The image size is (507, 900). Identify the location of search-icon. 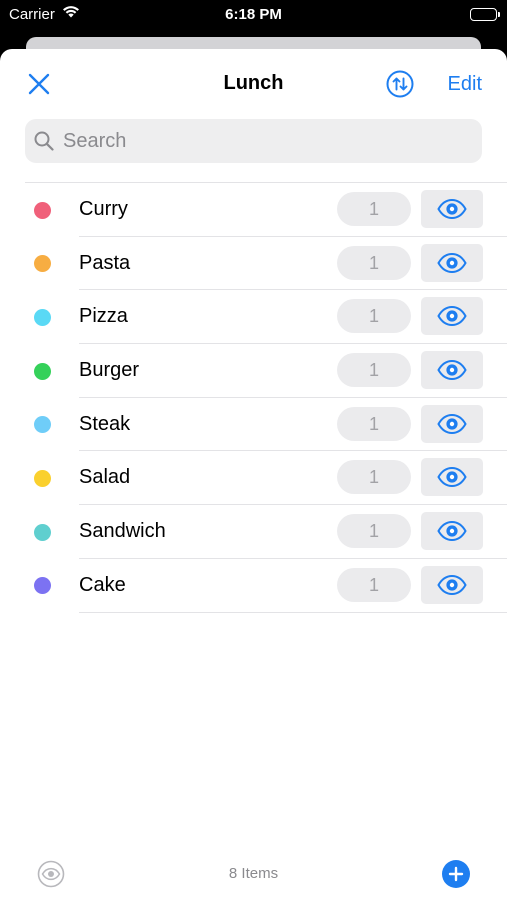
(44, 141).